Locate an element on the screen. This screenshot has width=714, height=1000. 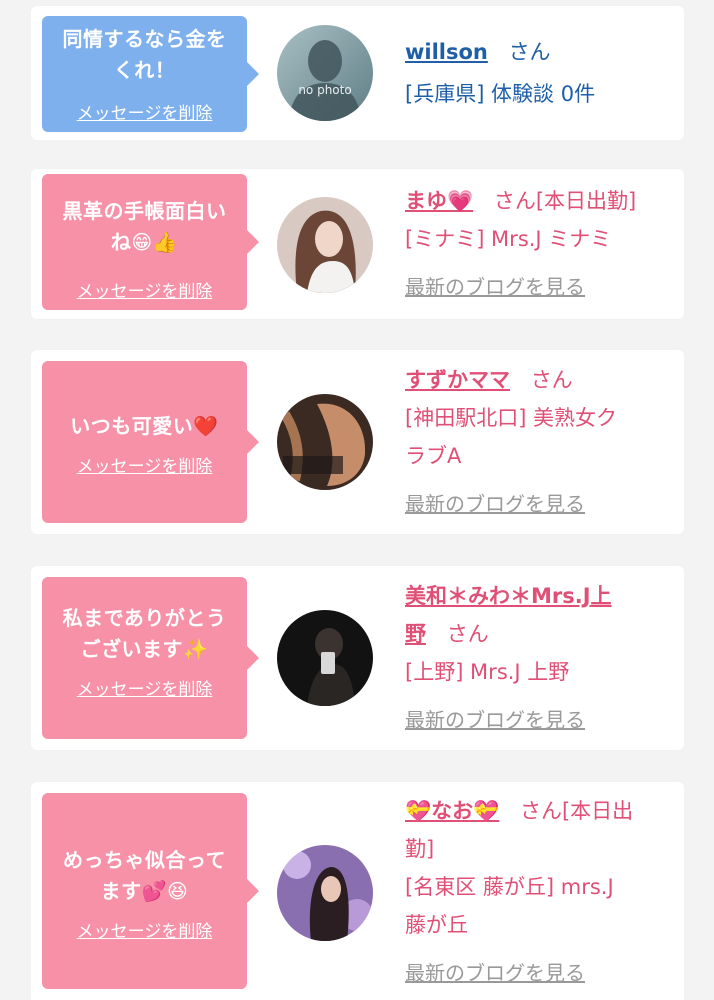
message-bubble: 私までありがとう ございます✨ メッセージを削除 is located at coordinates (150, 658).